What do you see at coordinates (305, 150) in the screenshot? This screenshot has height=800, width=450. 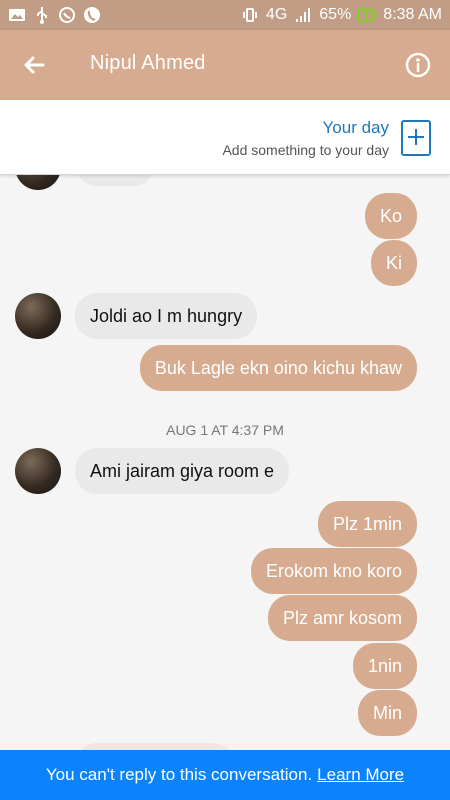 I see `your-day-subtitle: Add something to your day` at bounding box center [305, 150].